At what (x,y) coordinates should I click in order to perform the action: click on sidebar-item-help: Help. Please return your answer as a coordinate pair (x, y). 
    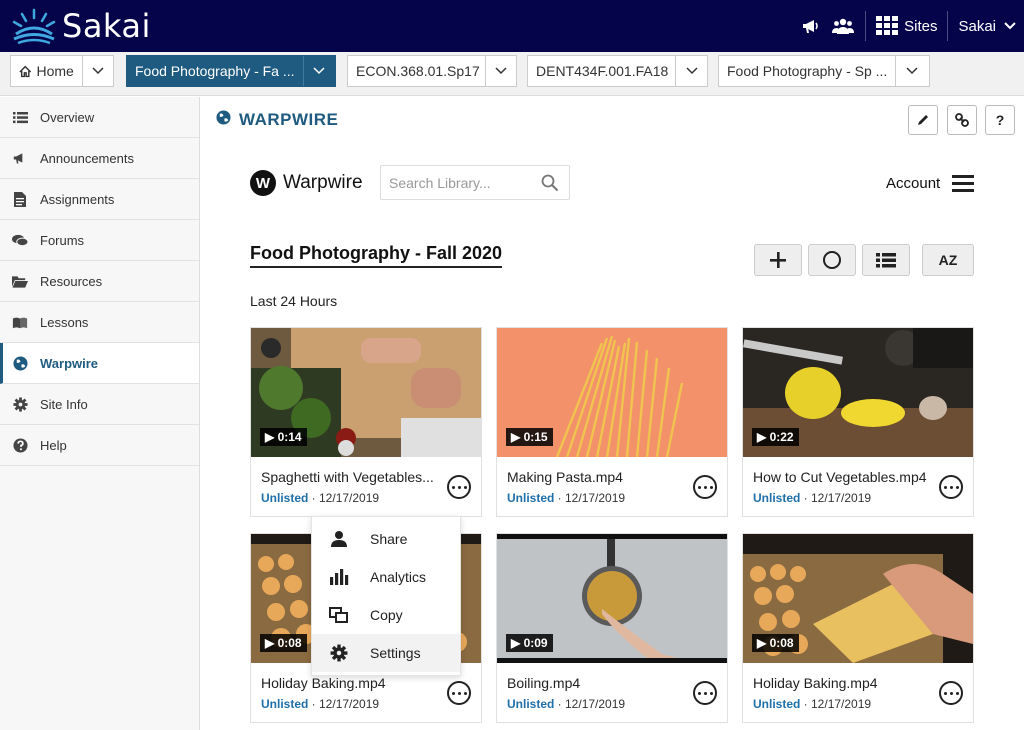
    Looking at the image, I should click on (99, 445).